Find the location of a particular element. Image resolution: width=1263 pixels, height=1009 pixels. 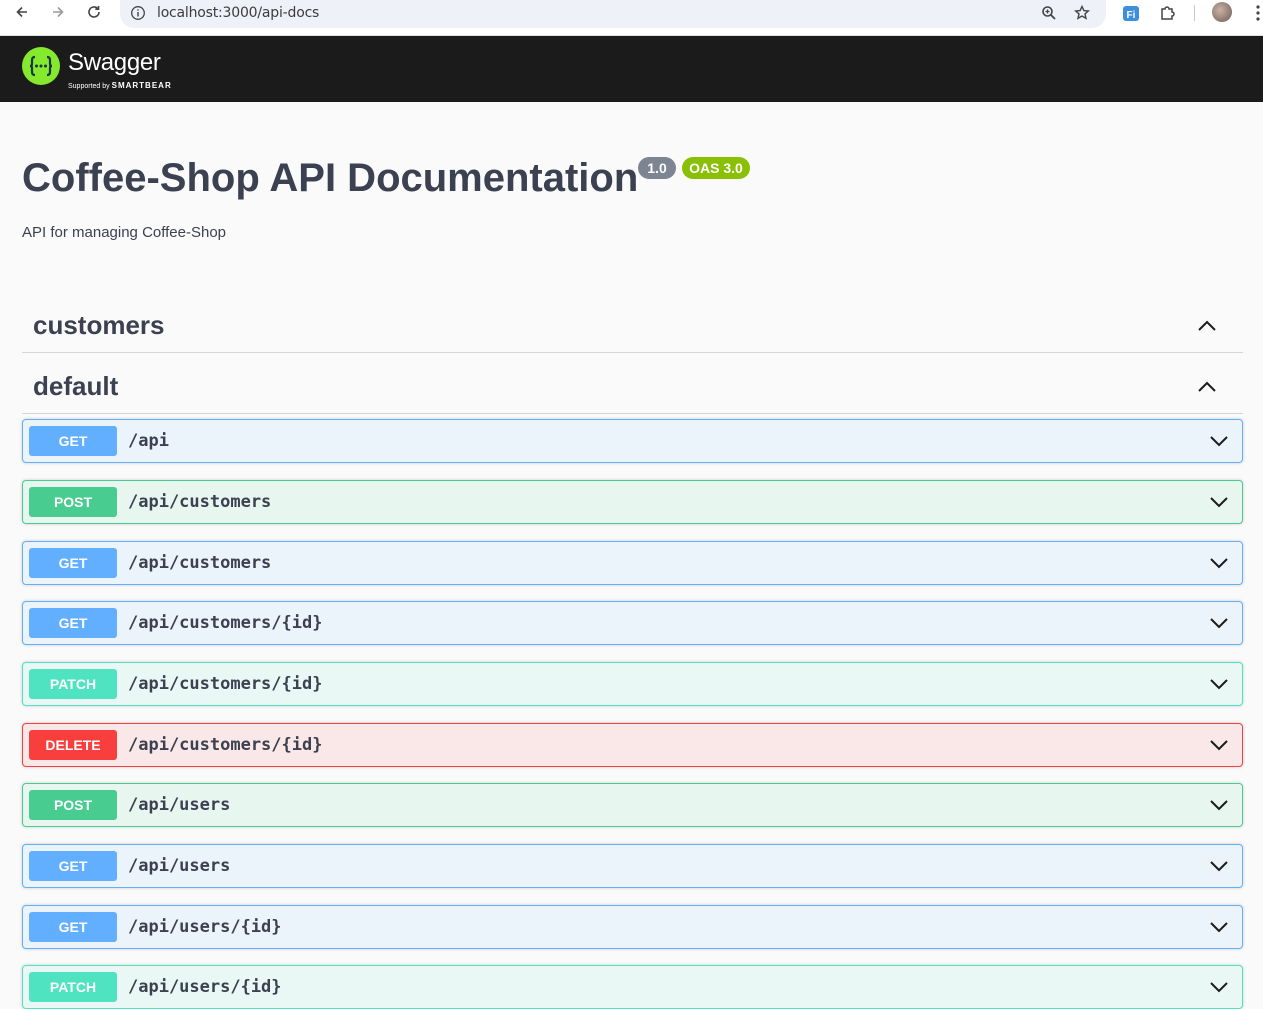

tag-customers: customers is located at coordinates (632, 323).